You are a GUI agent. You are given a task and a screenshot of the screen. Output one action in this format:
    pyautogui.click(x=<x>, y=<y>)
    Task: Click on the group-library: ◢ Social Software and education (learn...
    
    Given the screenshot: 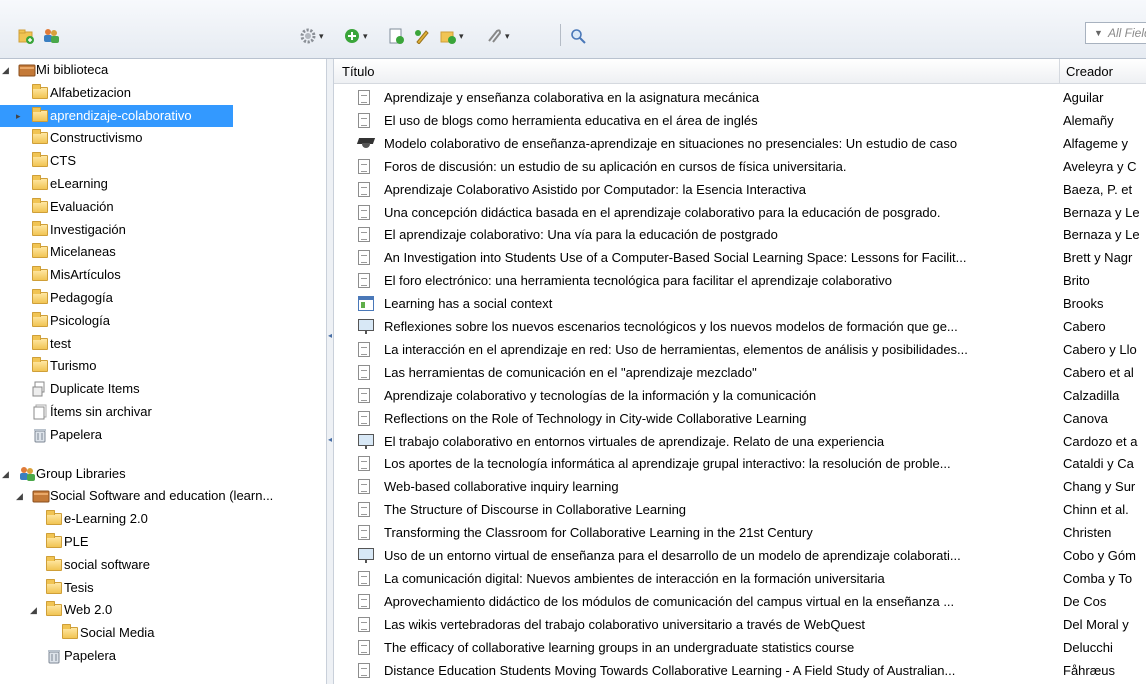 What is the action you would take?
    pyautogui.click(x=163, y=496)
    